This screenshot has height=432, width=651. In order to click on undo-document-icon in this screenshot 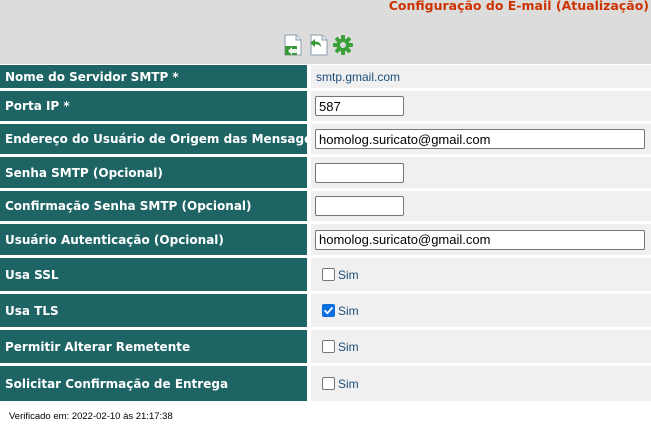, I will do `click(318, 45)`.